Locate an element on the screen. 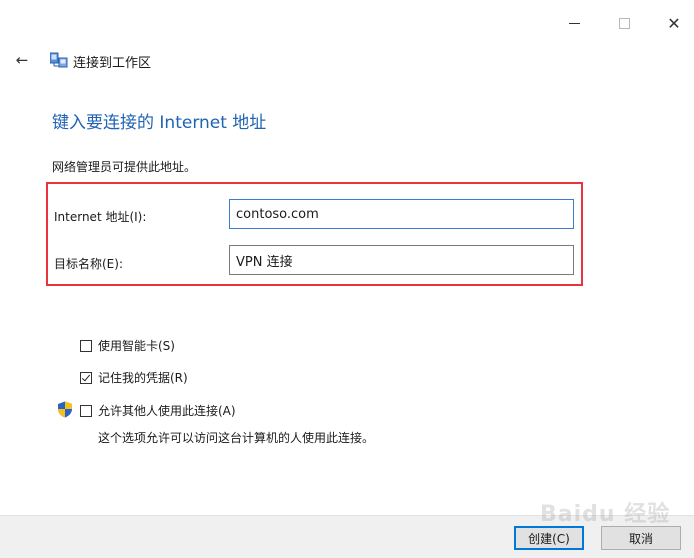  remember-credentials-label: 记住我的凭据(R) is located at coordinates (143, 378).